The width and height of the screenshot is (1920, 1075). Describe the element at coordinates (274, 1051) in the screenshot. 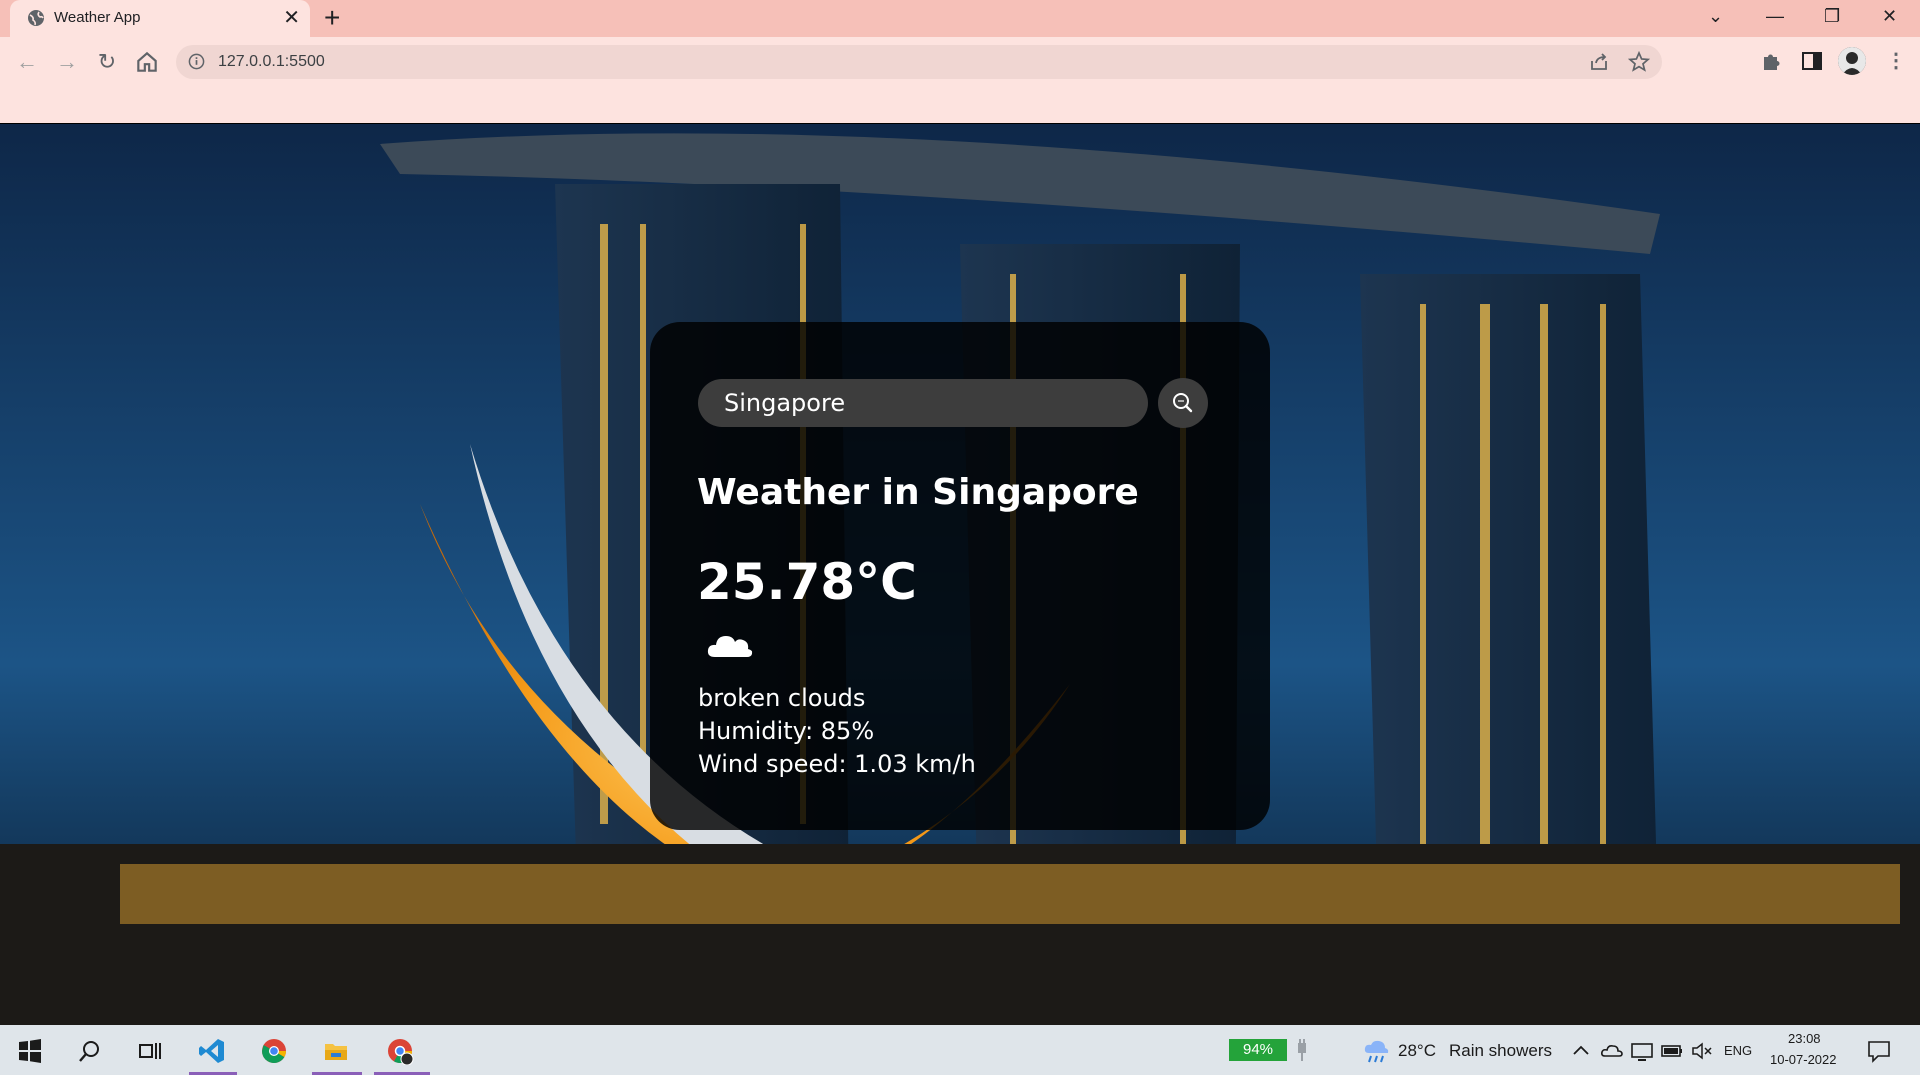

I see `chrome-icon` at that location.